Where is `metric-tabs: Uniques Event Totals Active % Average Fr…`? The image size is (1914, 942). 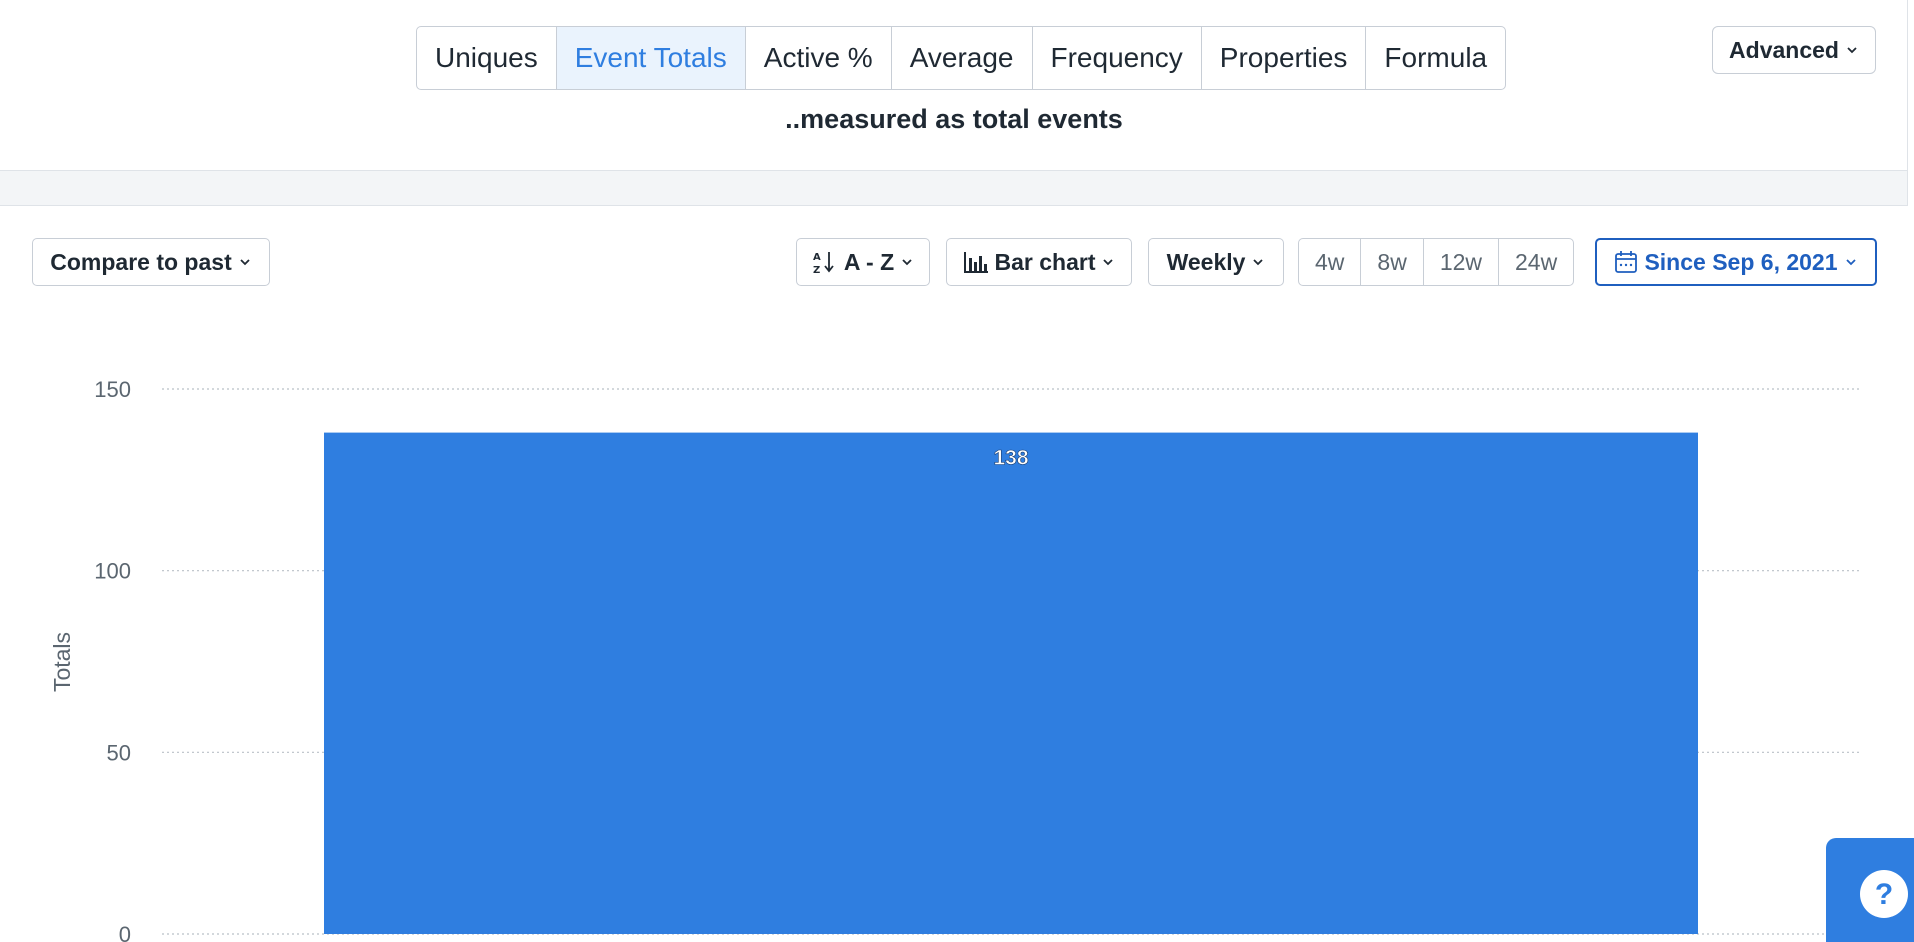
metric-tabs: Uniques Event Totals Active % Average Fr… is located at coordinates (961, 58).